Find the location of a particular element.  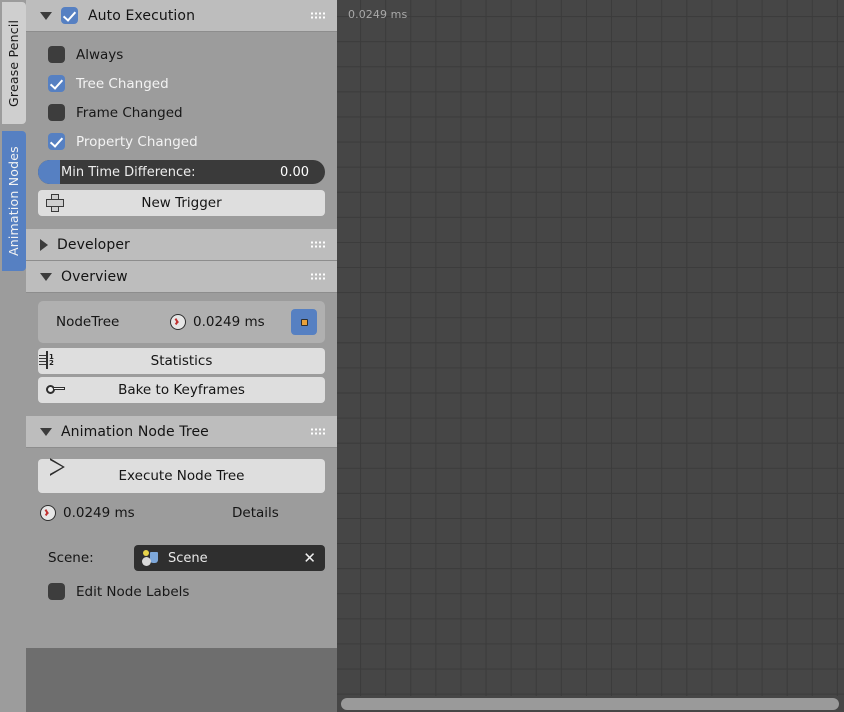

node-tree-summary-row: NodeTree 0.0249 ms is located at coordinates (181, 322).